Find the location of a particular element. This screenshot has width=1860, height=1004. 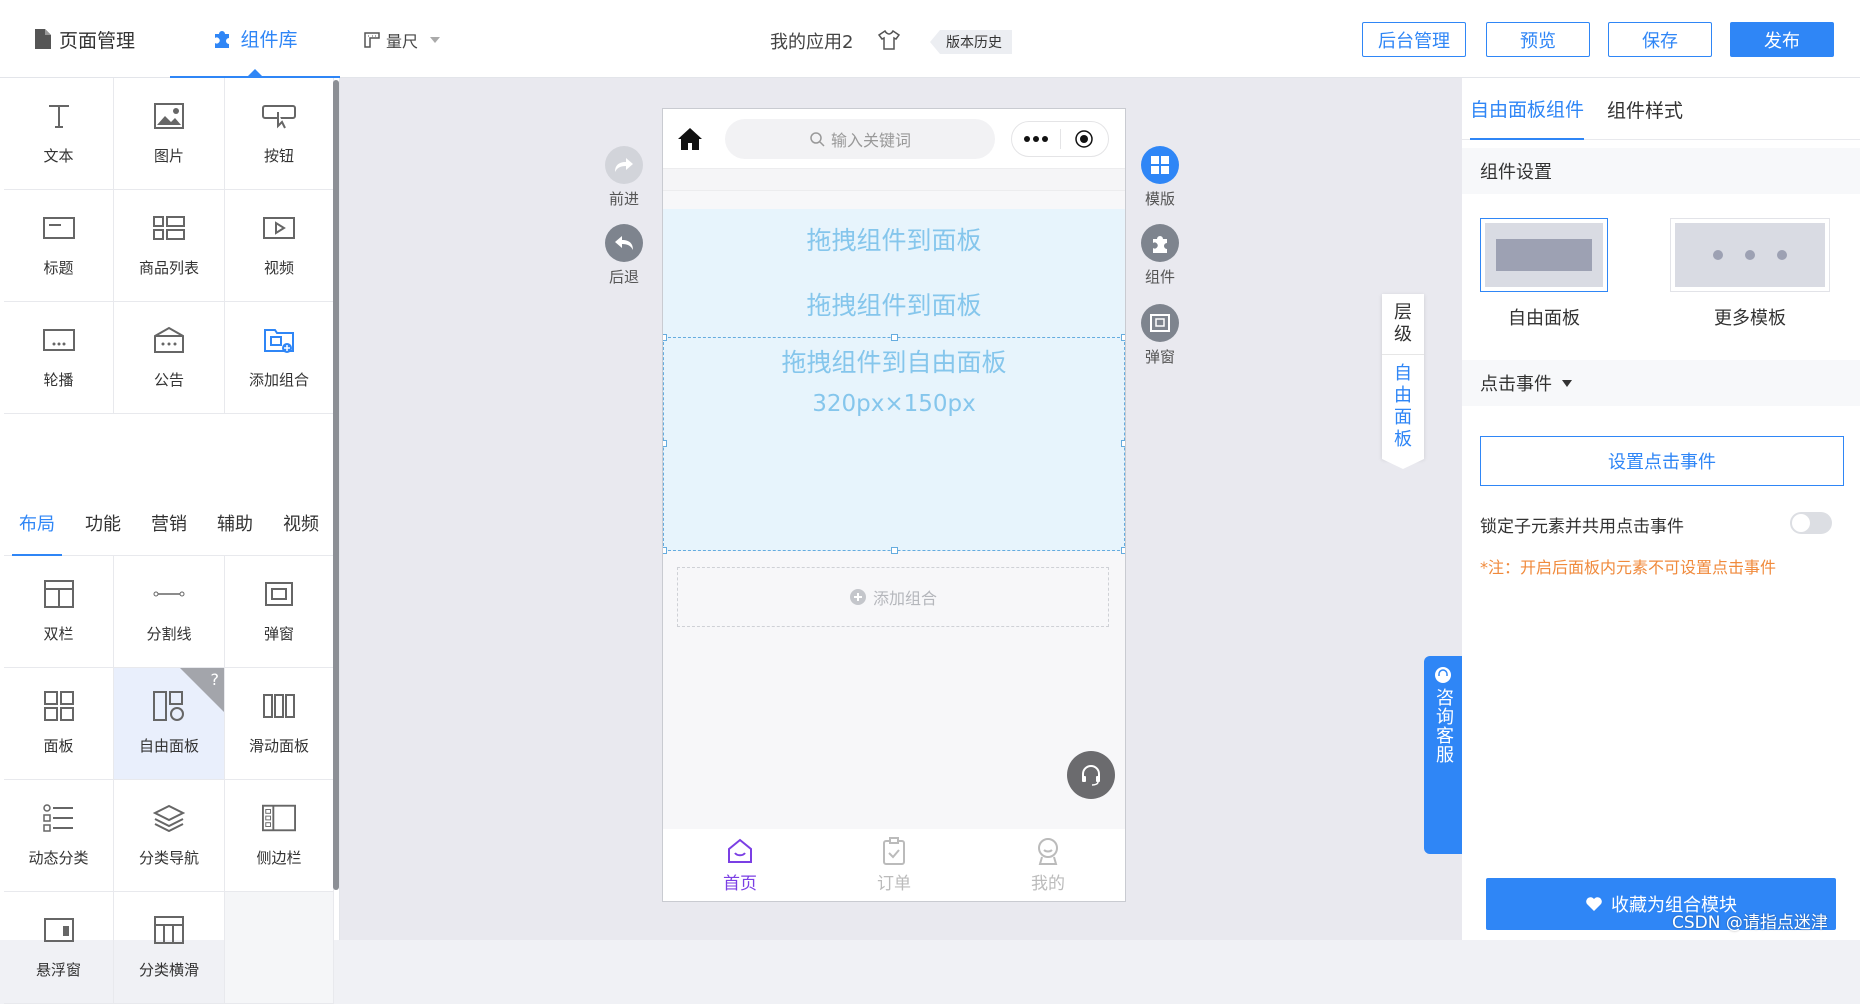

two-column-icon is located at coordinates (59, 594).